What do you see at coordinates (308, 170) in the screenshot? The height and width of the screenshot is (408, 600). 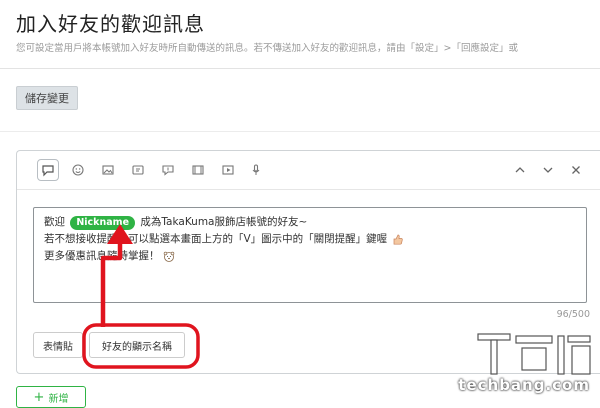 I see `editor-toolbar` at bounding box center [308, 170].